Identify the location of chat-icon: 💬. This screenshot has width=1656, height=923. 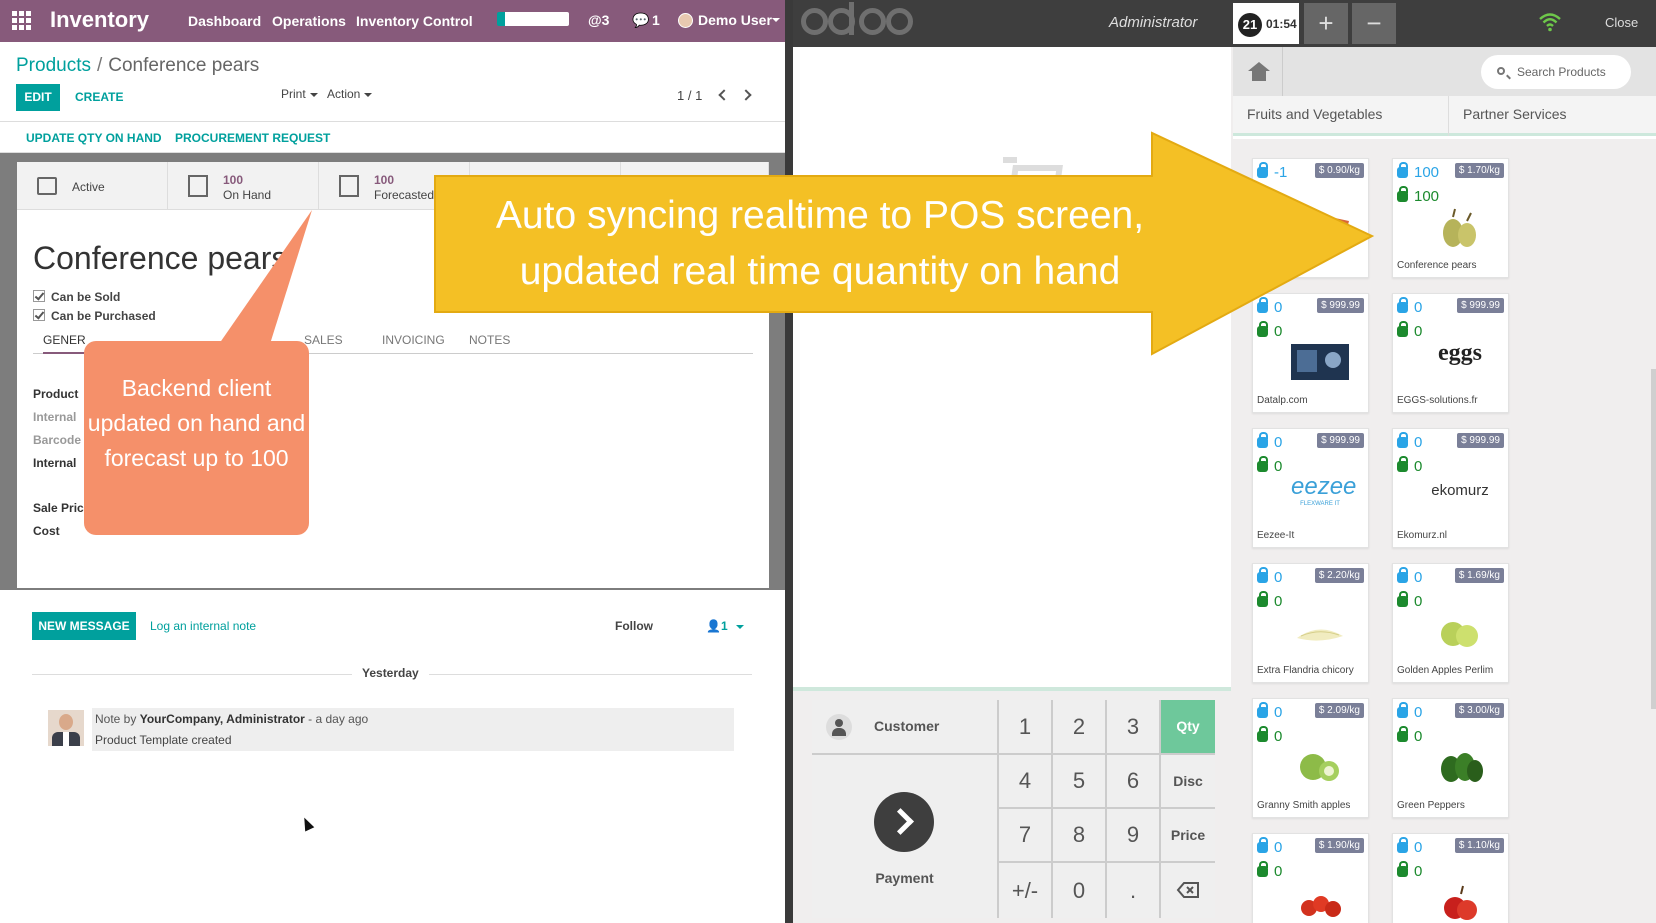
(640, 20).